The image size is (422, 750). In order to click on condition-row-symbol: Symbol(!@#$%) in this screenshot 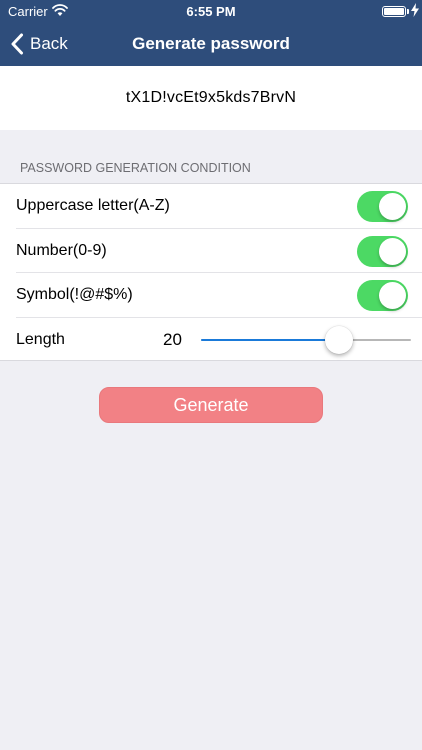, I will do `click(211, 295)`.